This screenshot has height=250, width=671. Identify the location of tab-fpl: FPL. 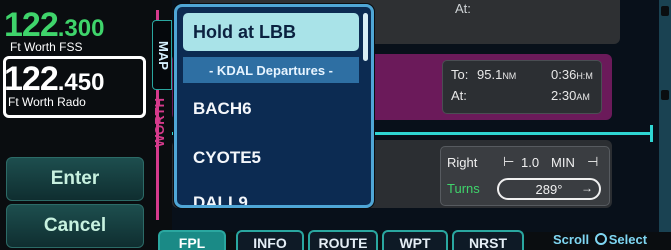
(192, 240).